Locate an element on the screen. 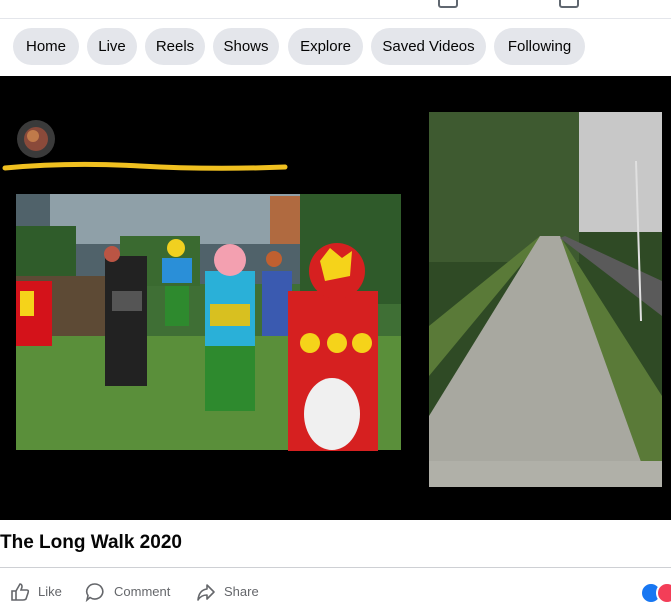  top-header-bar is located at coordinates (335, 9).